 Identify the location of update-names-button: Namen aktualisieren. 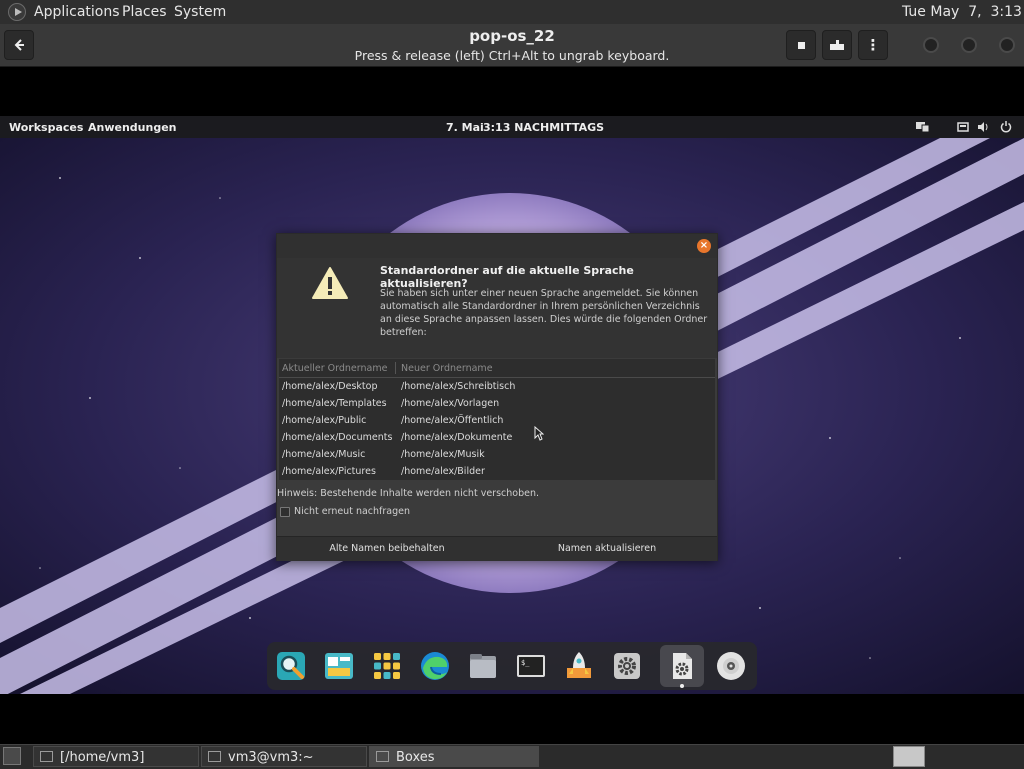
(607, 549).